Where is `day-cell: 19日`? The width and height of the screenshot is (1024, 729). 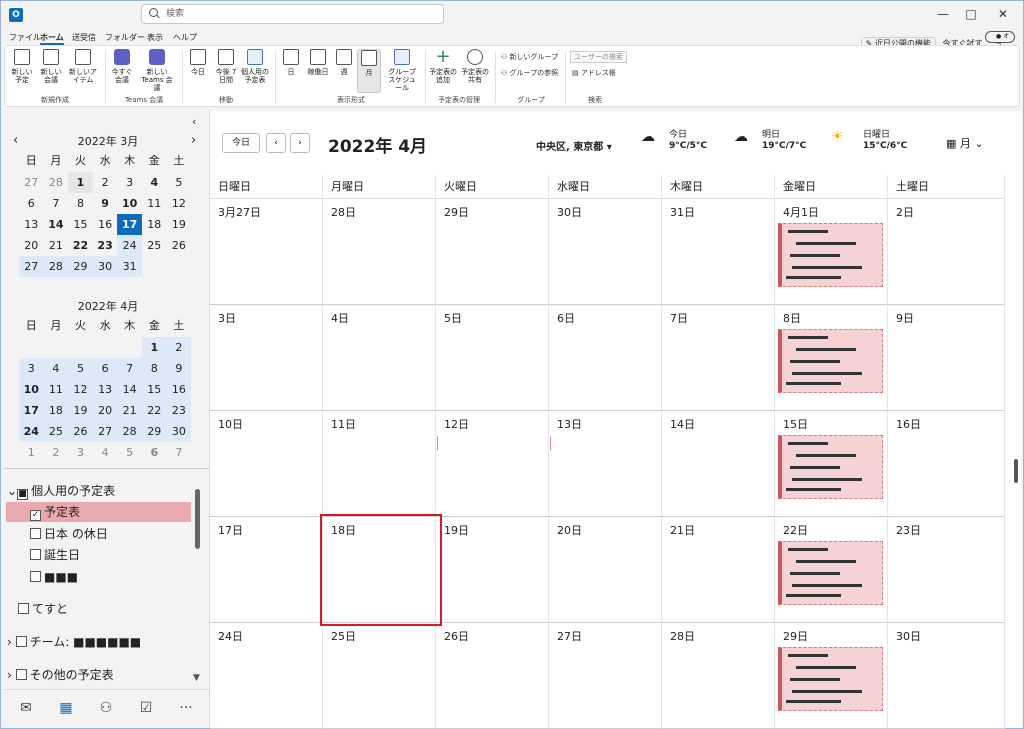 day-cell: 19日 is located at coordinates (492, 570).